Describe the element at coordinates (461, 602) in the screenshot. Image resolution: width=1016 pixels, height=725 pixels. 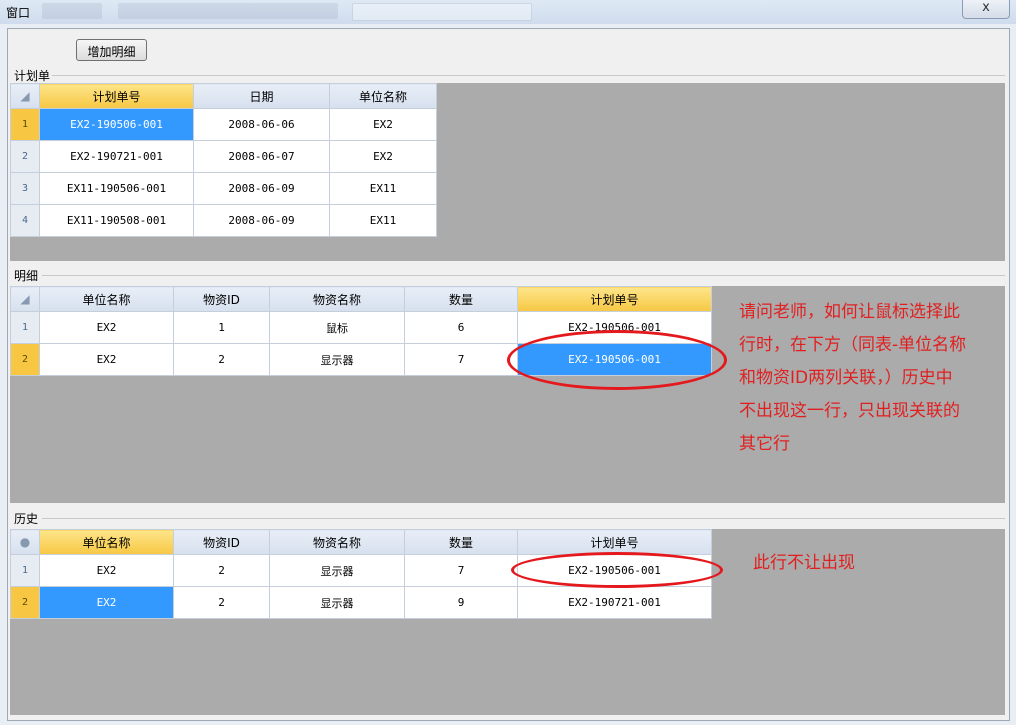
I see `grid-cell: 9` at that location.